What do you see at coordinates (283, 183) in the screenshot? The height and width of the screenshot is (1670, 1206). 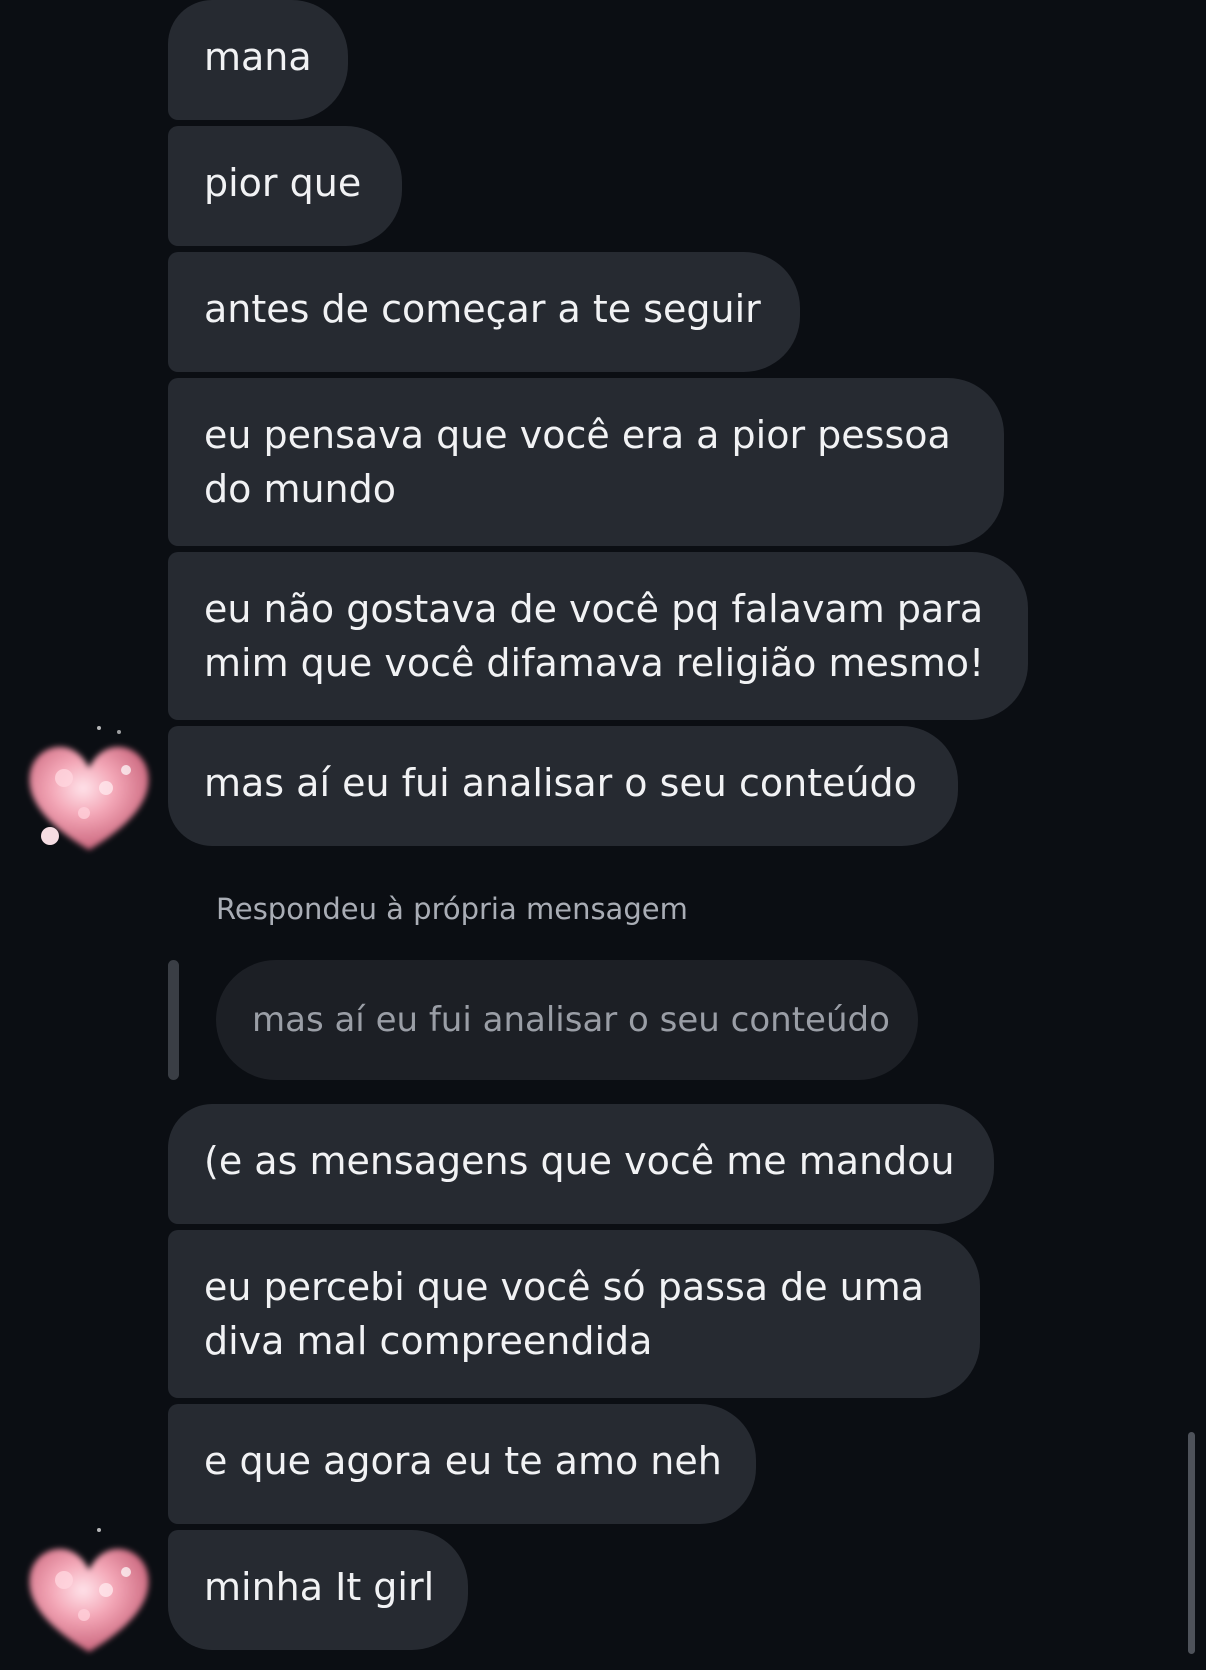 I see `message-text: pior que` at bounding box center [283, 183].